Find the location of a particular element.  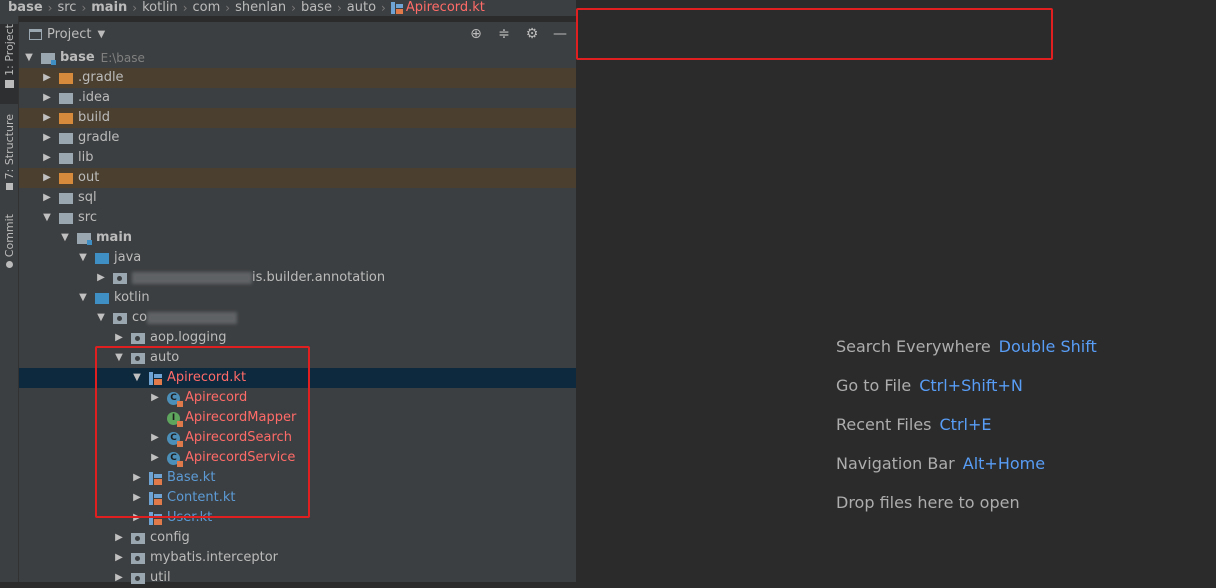

tree-row: ▶ mybatis.interceptor is located at coordinates (297, 558).